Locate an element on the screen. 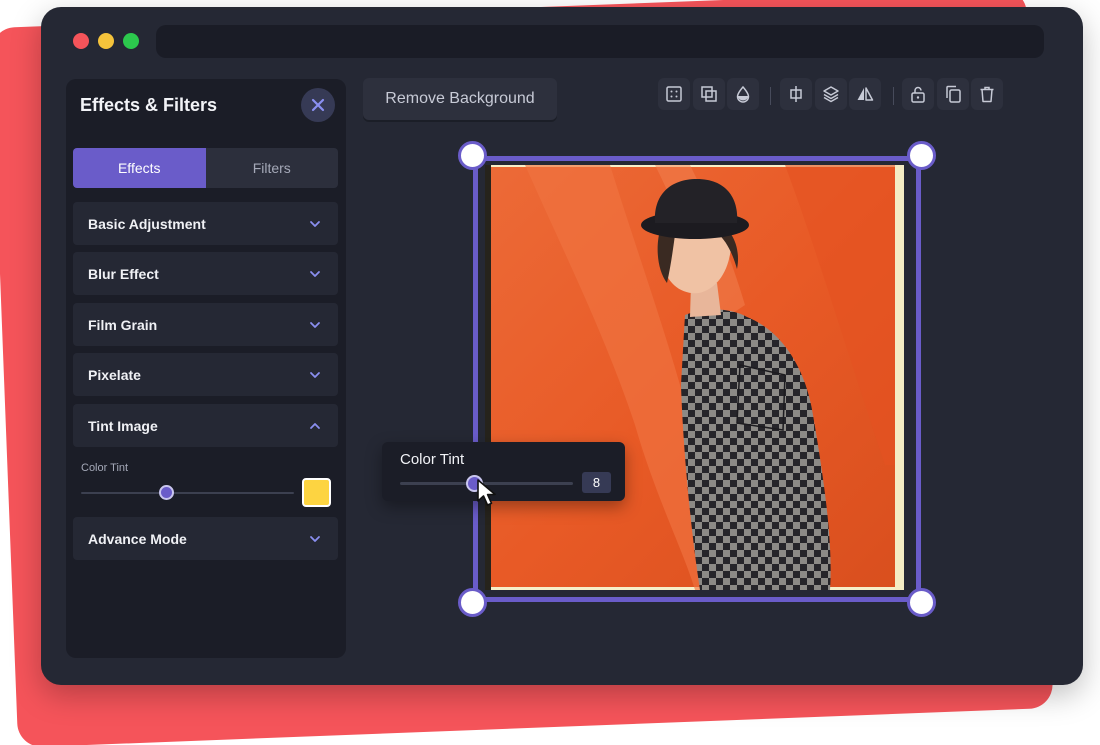 Image resolution: width=1100 pixels, height=745 pixels. grid-tool-button is located at coordinates (674, 94).